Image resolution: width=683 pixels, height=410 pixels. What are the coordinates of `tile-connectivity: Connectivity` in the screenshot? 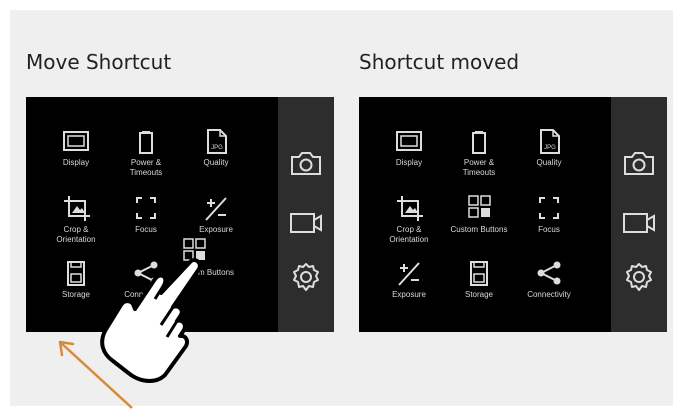 It's located at (549, 279).